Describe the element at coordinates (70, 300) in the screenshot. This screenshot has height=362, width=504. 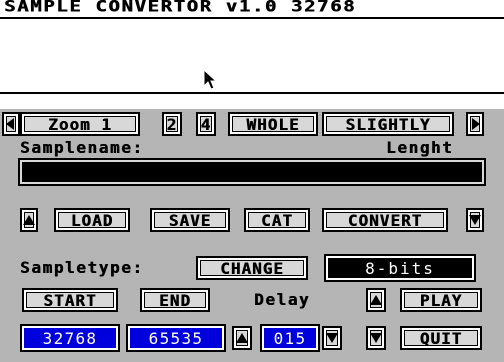
I see `start-button: START` at that location.